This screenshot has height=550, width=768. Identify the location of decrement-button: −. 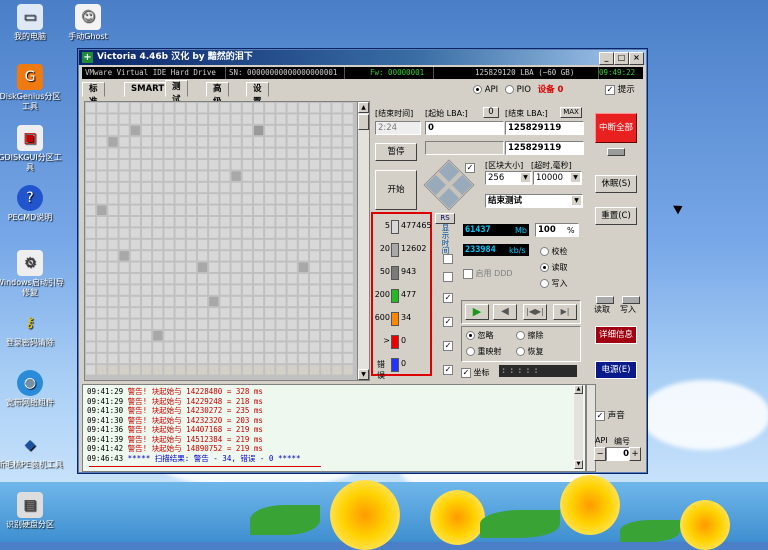
(600, 454).